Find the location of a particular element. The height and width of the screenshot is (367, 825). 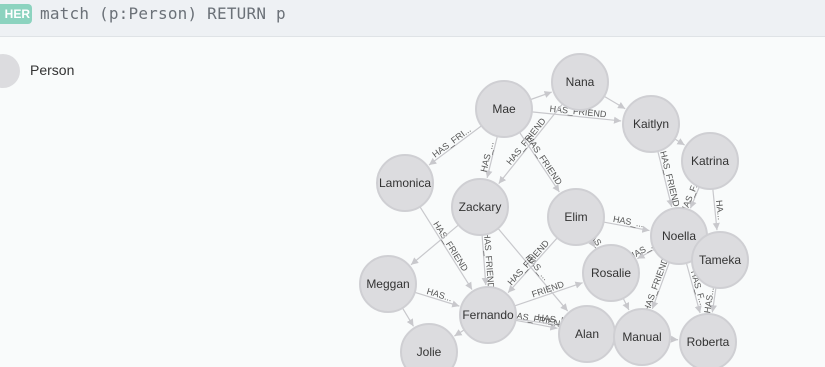

node-label: Nana is located at coordinates (580, 82).